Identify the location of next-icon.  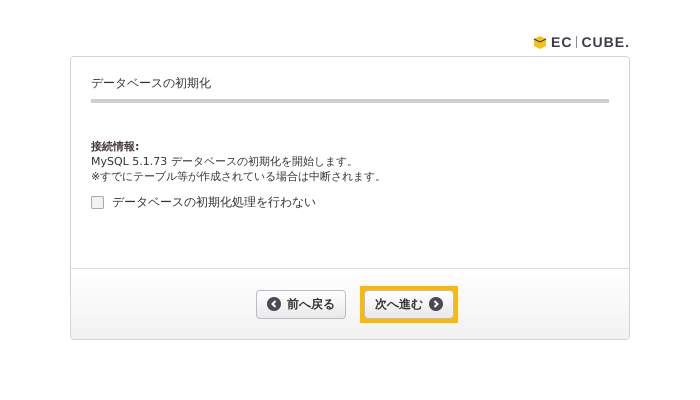
(436, 304).